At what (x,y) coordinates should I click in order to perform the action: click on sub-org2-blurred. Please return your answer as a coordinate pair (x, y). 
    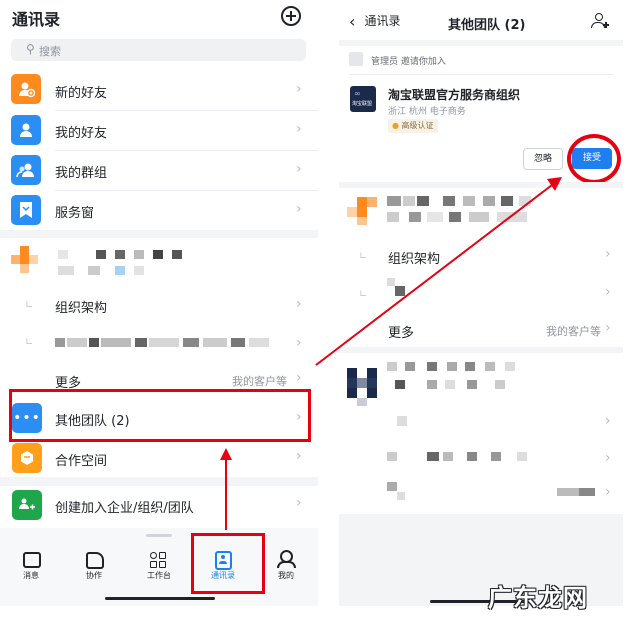
    Looking at the image, I should click on (472, 462).